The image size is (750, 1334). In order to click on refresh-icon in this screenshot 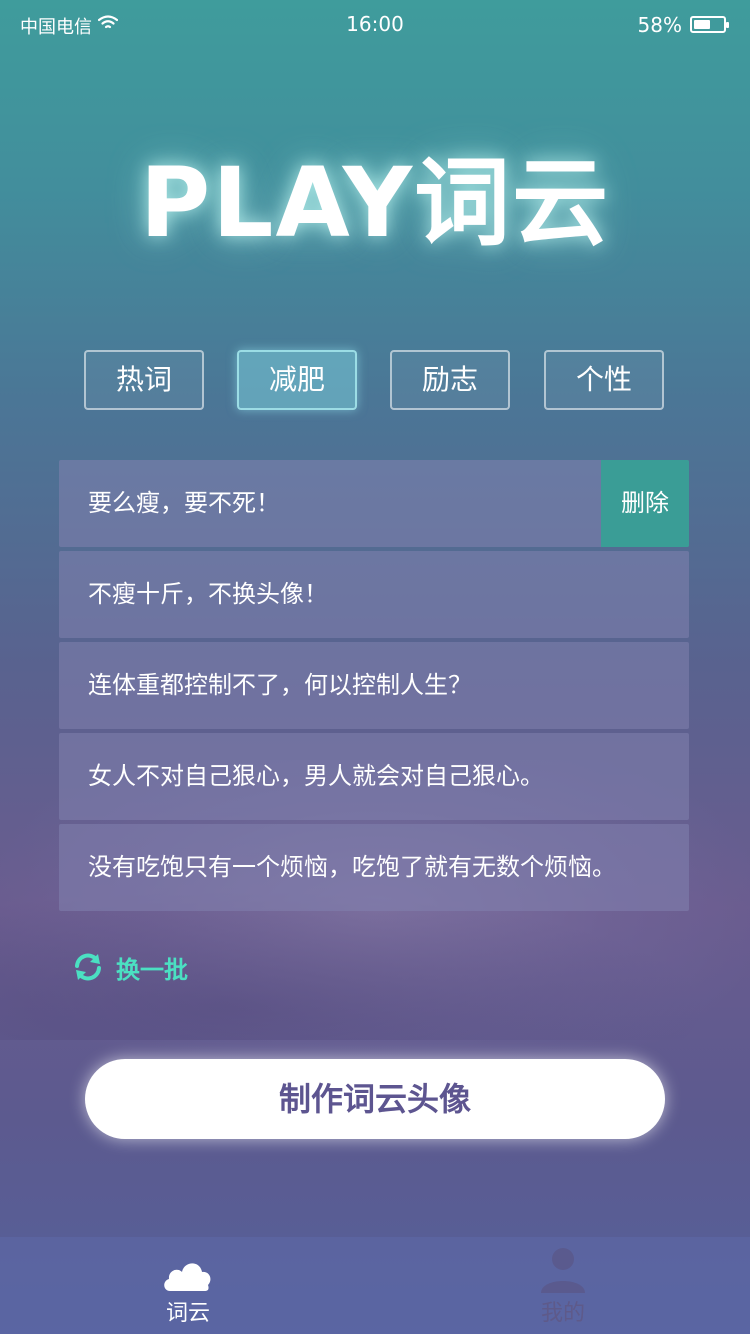, I will do `click(88, 967)`.